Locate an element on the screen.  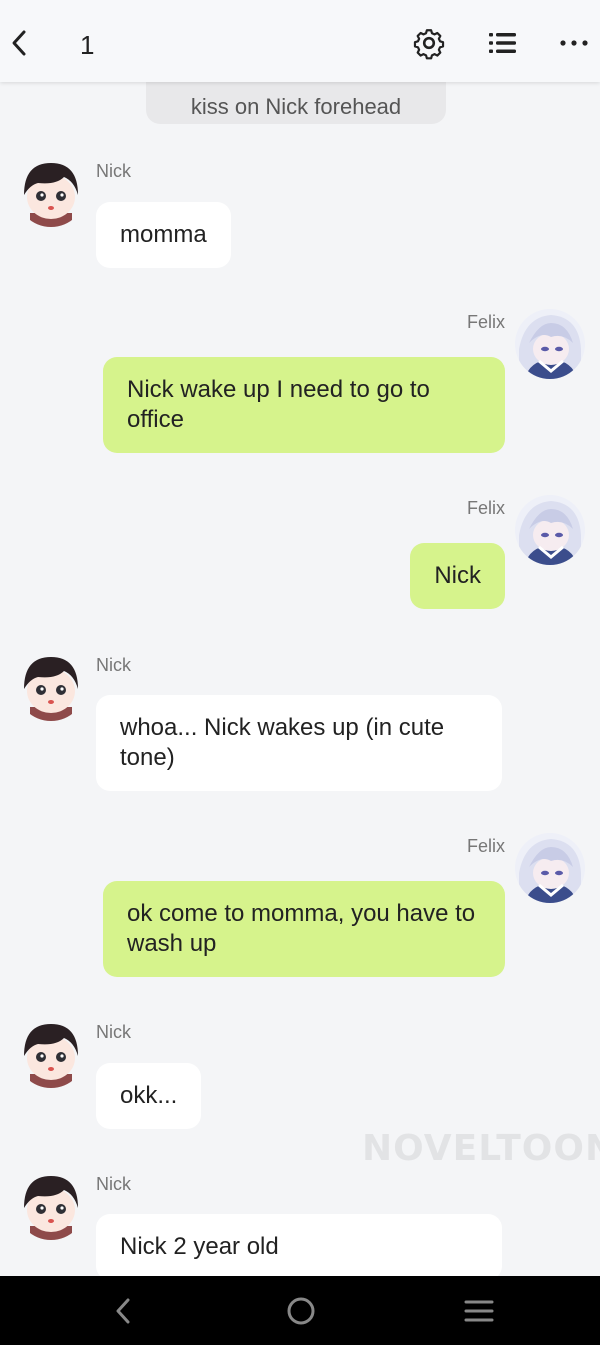
nav-home-button is located at coordinates (301, 1311).